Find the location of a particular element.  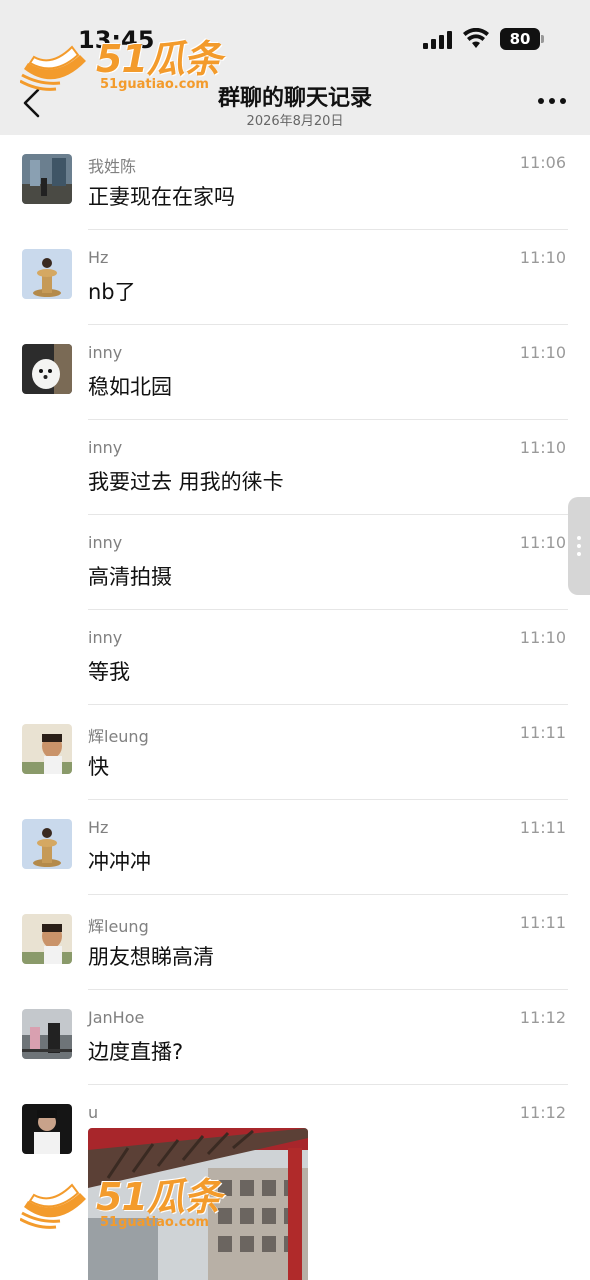

message-text: 等我 is located at coordinates (109, 672).